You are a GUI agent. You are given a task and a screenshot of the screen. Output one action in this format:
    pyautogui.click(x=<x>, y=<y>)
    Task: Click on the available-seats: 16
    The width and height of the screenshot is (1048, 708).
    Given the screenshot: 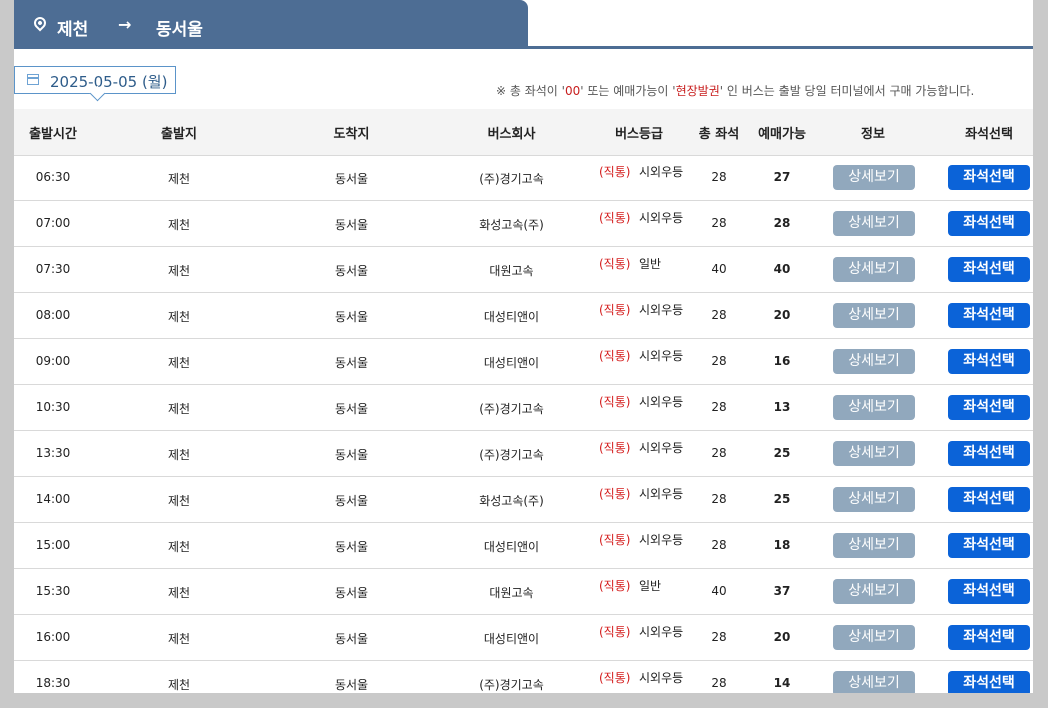 What is the action you would take?
    pyautogui.click(x=782, y=361)
    